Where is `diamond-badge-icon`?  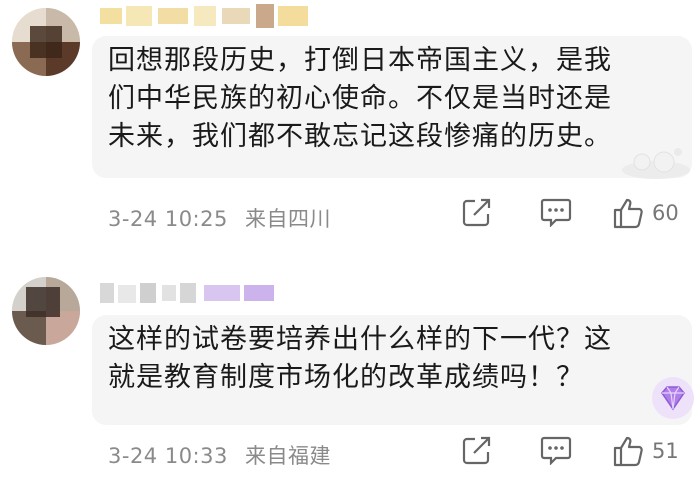
diamond-badge-icon is located at coordinates (673, 398).